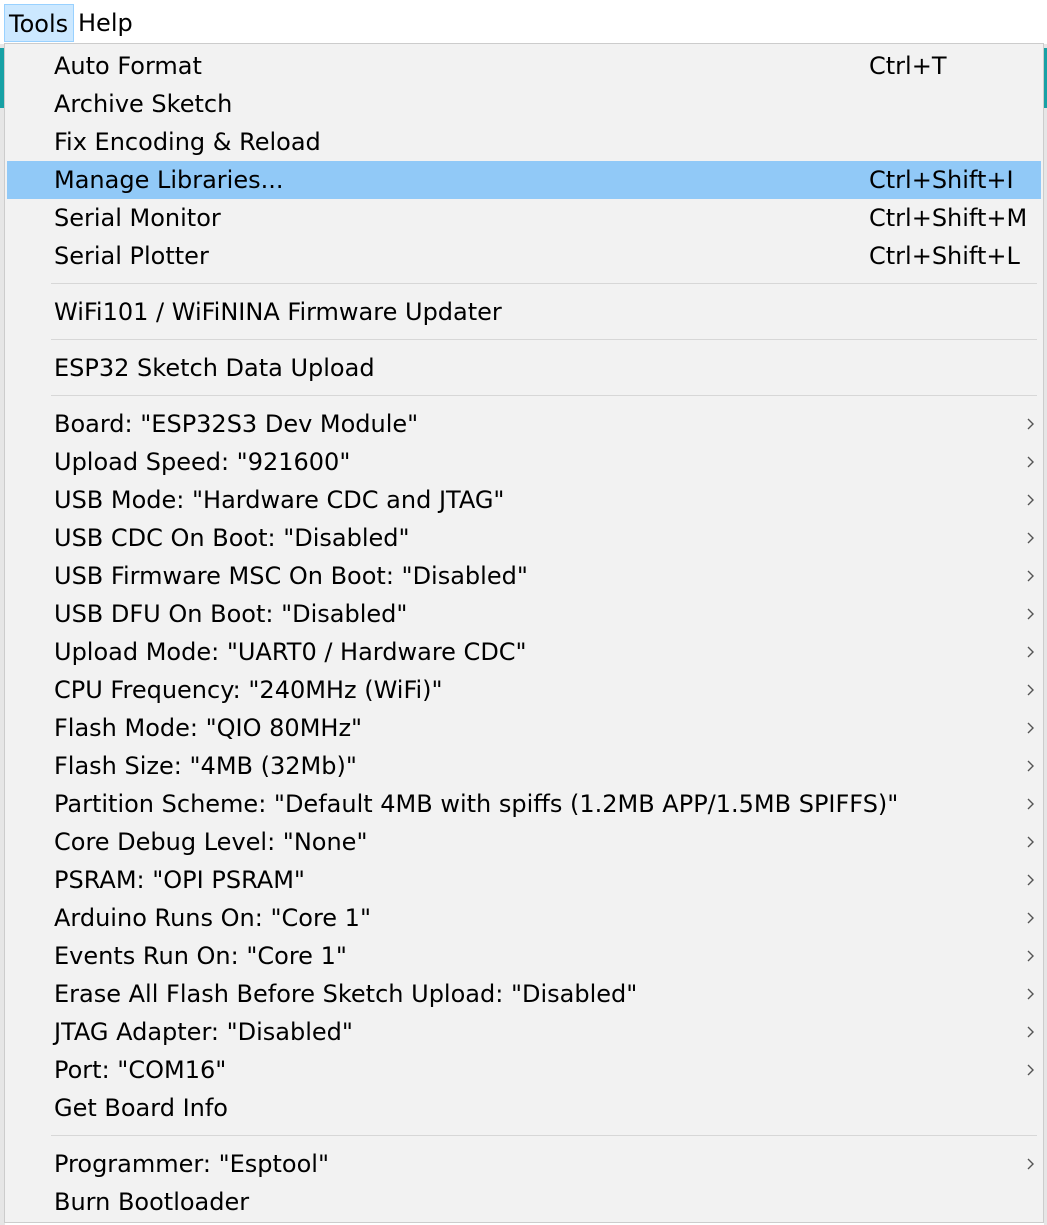  What do you see at coordinates (524, 614) in the screenshot?
I see `menu-item-usb-dfu: USB DFU On Boot: "Disabled"` at bounding box center [524, 614].